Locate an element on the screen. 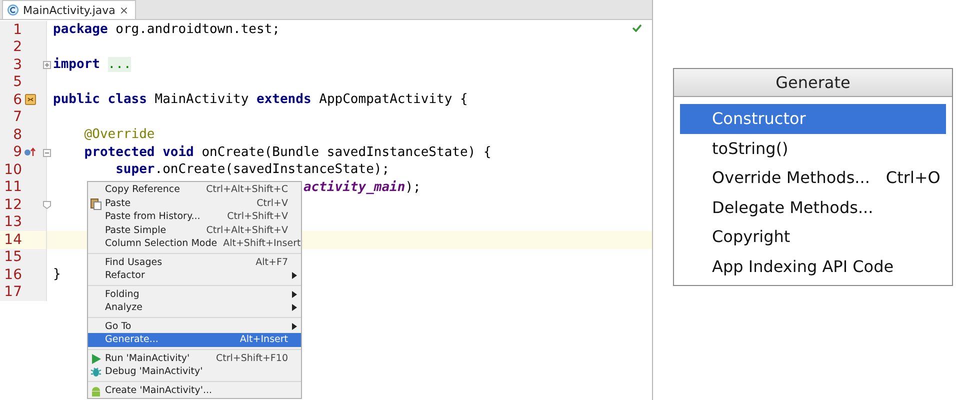 This screenshot has width=966, height=400. code-text: public class is located at coordinates (100, 100).